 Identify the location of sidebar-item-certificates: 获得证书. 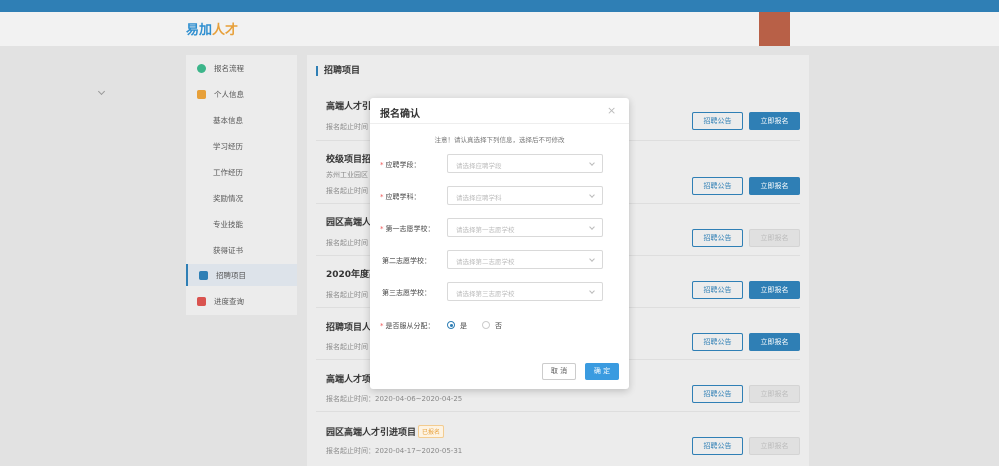
(228, 250).